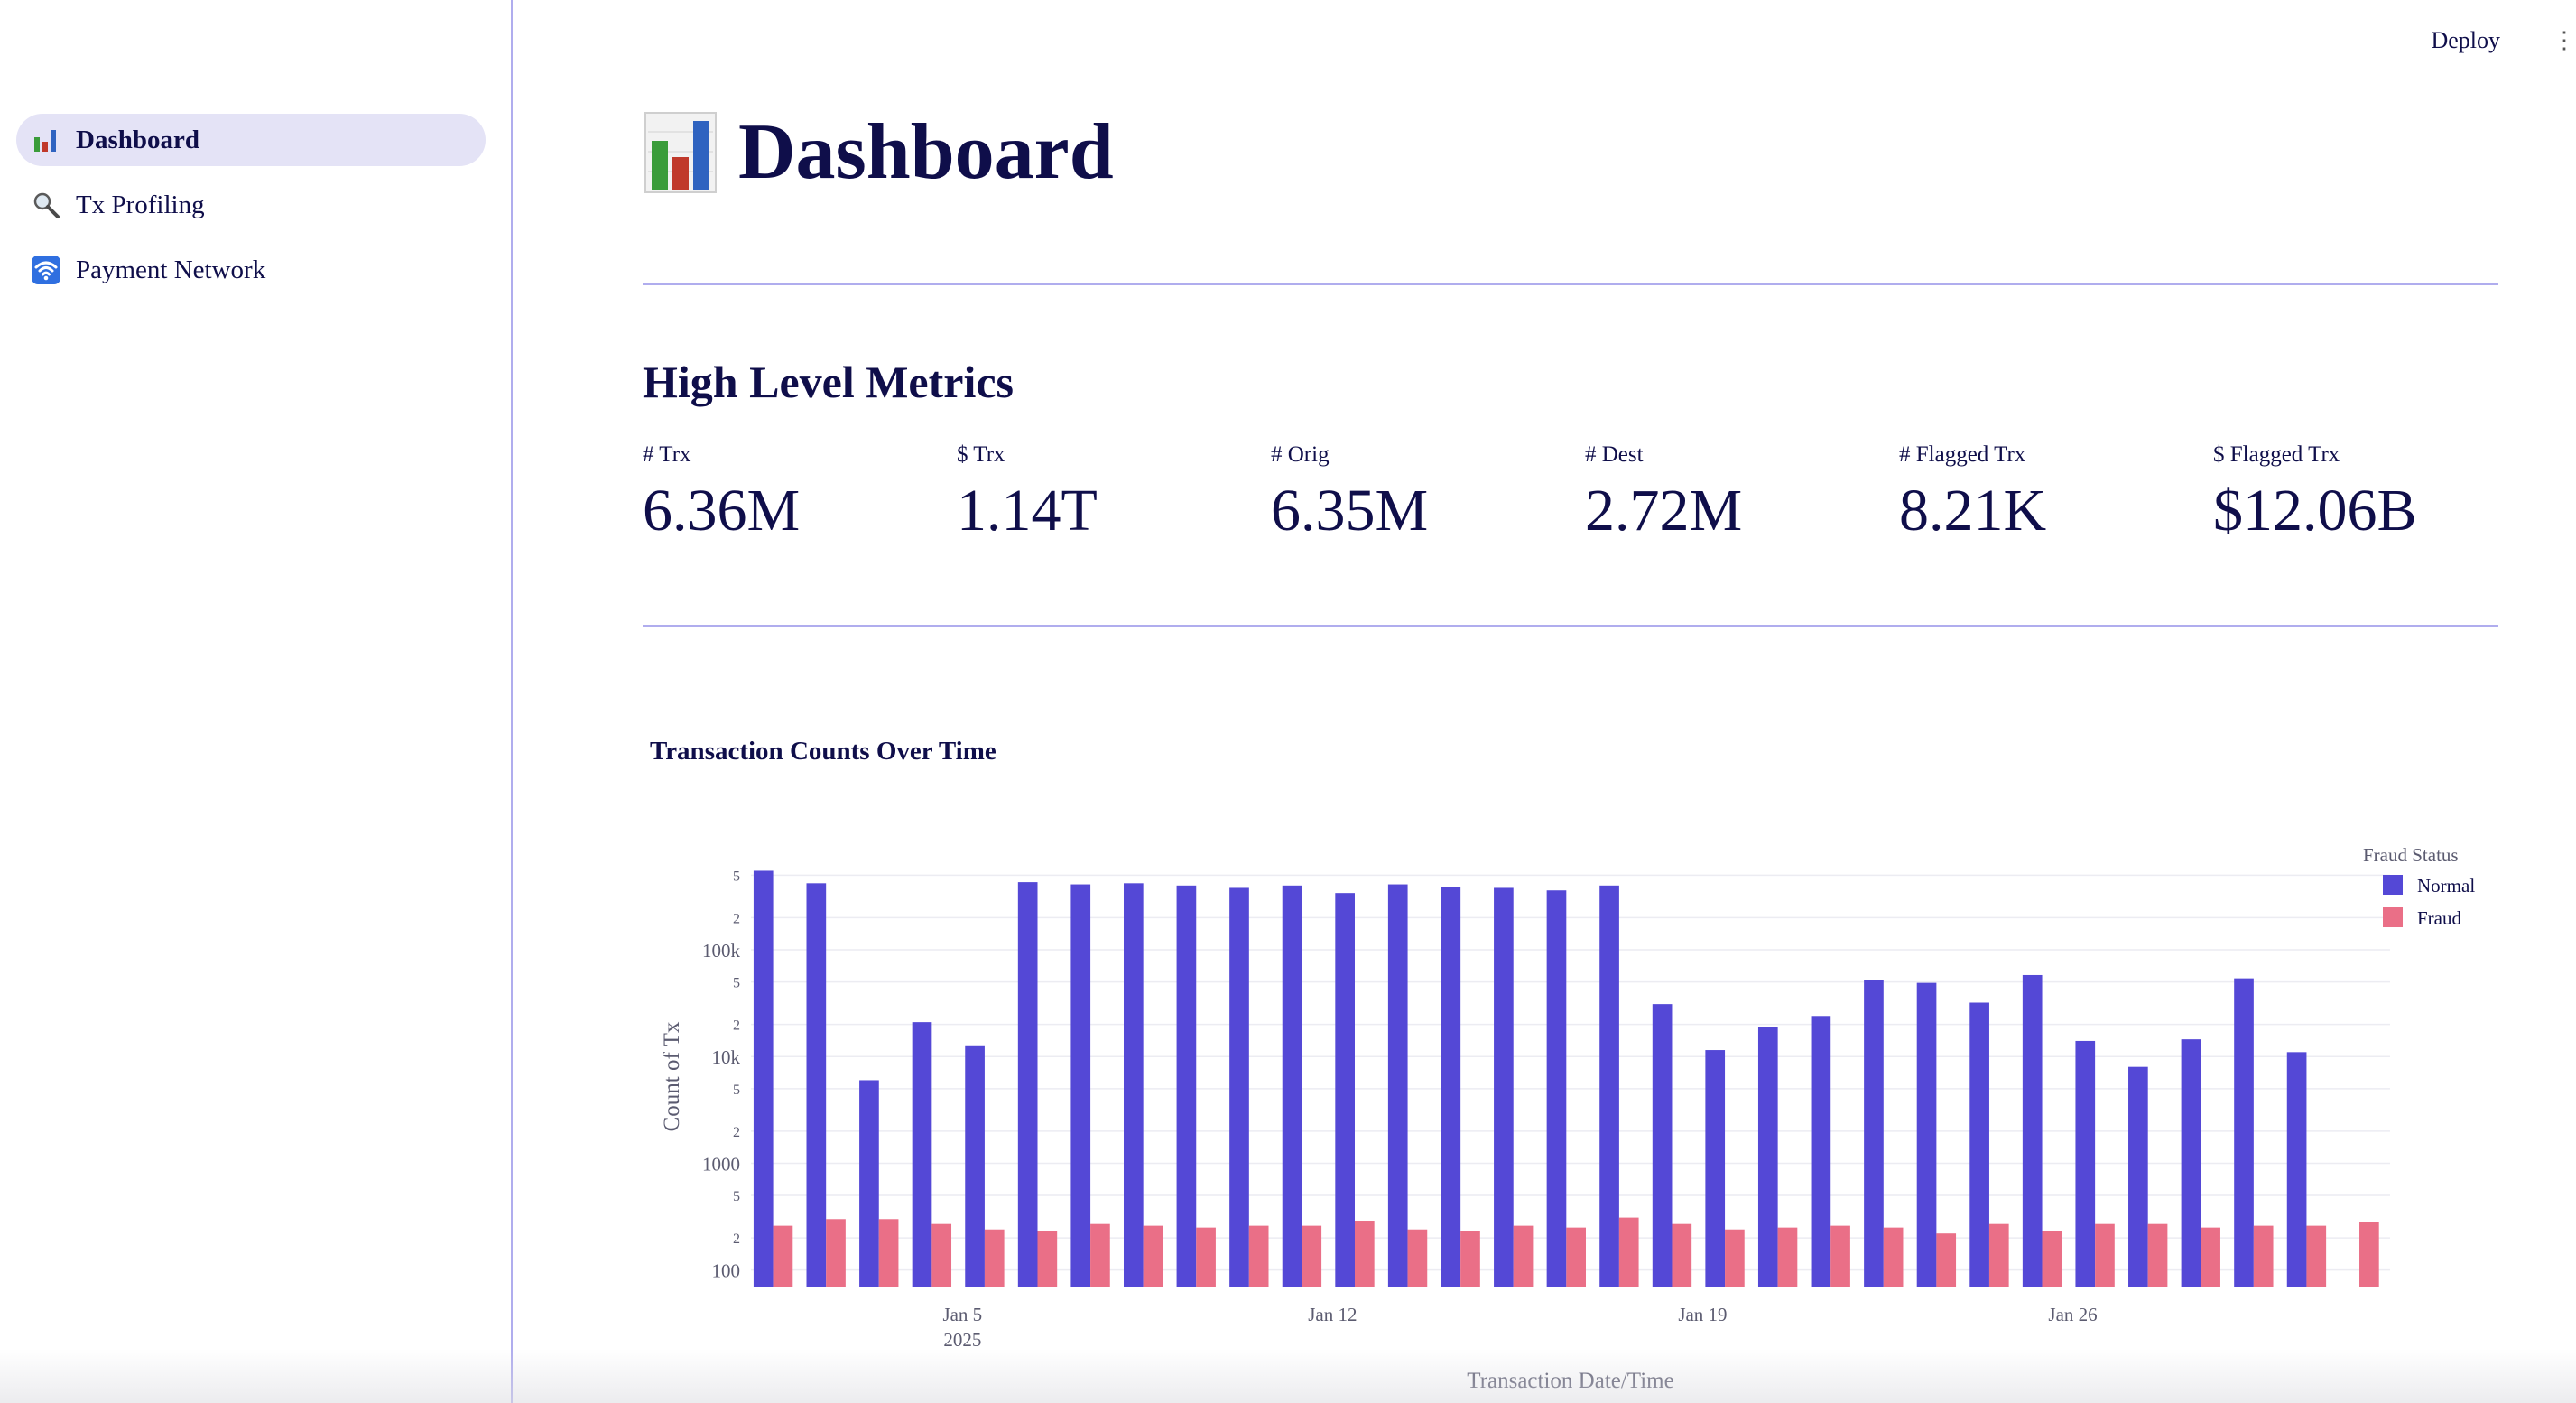 The width and height of the screenshot is (2576, 1403). What do you see at coordinates (2439, 918) in the screenshot?
I see `legend-label: Fraud` at bounding box center [2439, 918].